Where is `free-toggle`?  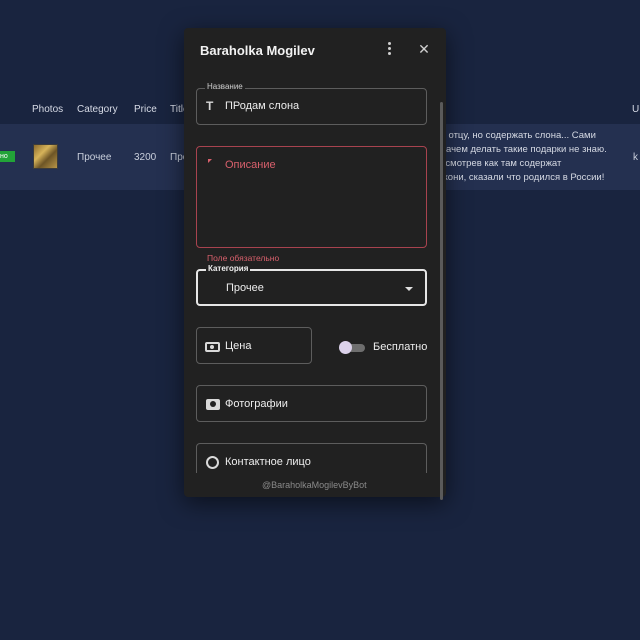
free-toggle is located at coordinates (352, 347).